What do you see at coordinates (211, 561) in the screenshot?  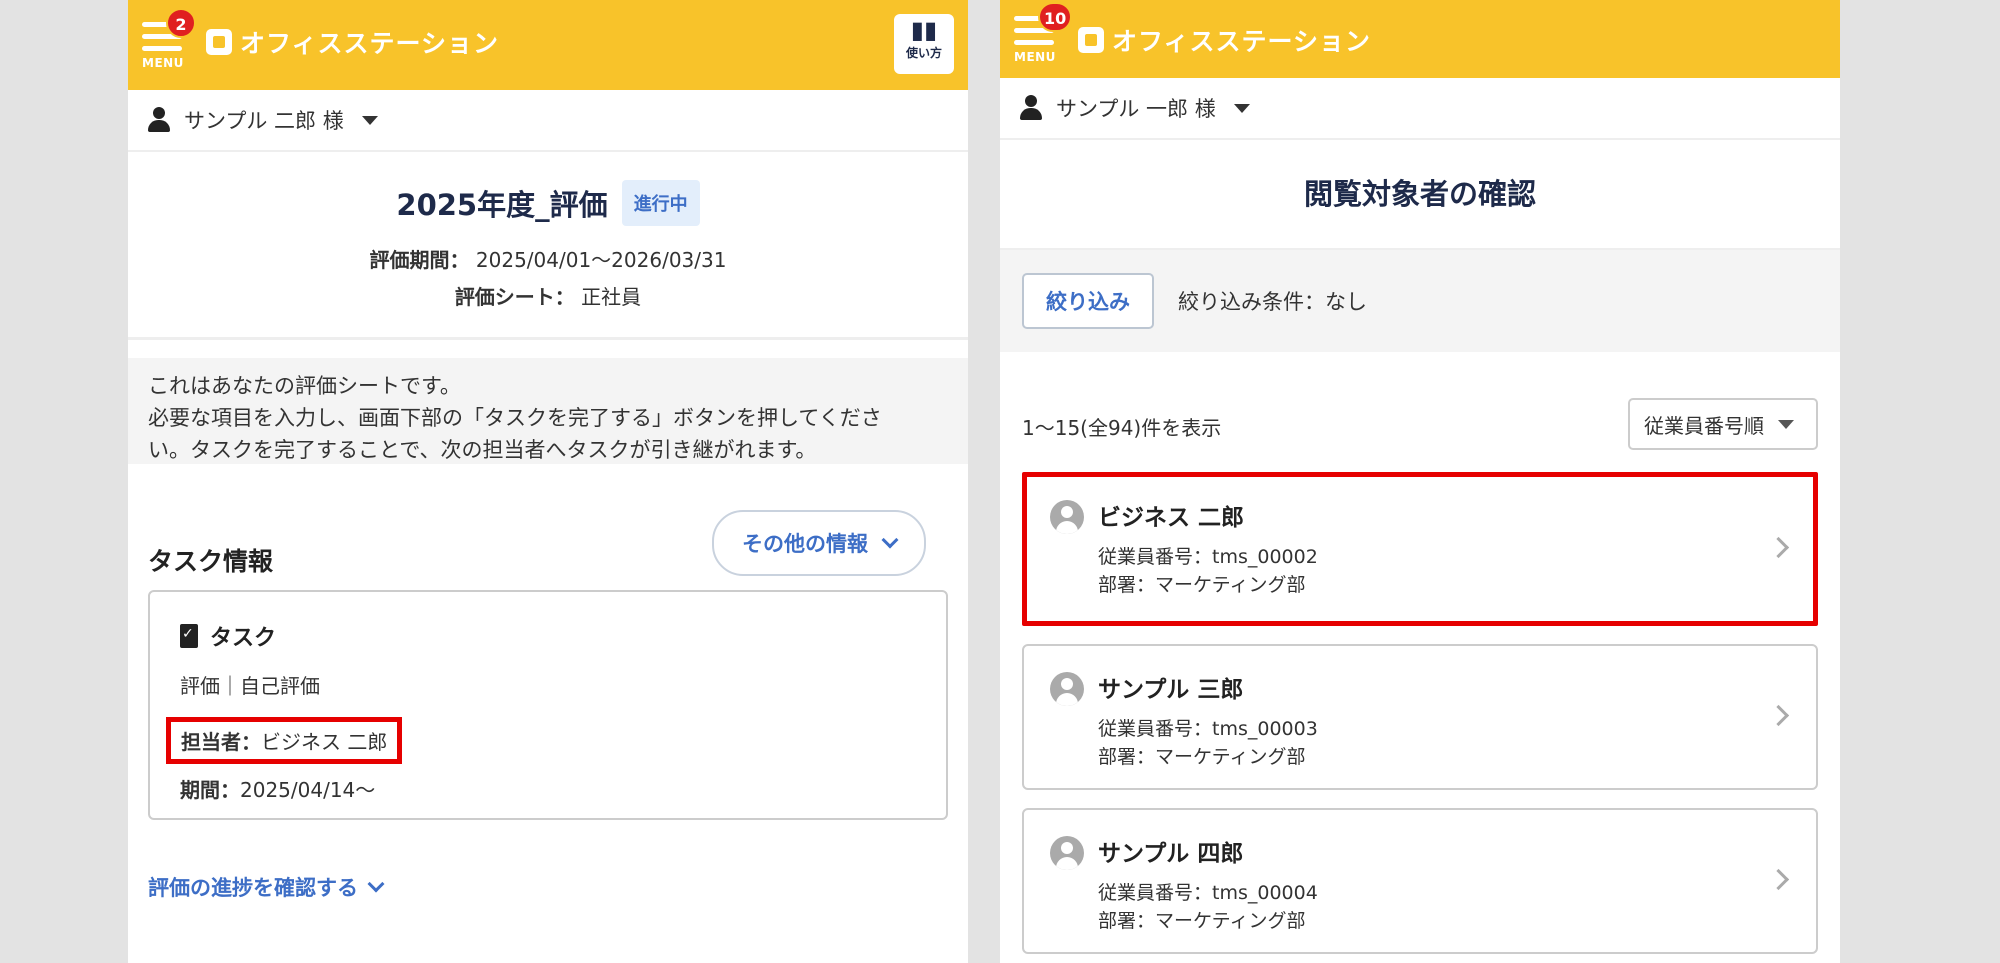 I see `section-title: タスク情報` at bounding box center [211, 561].